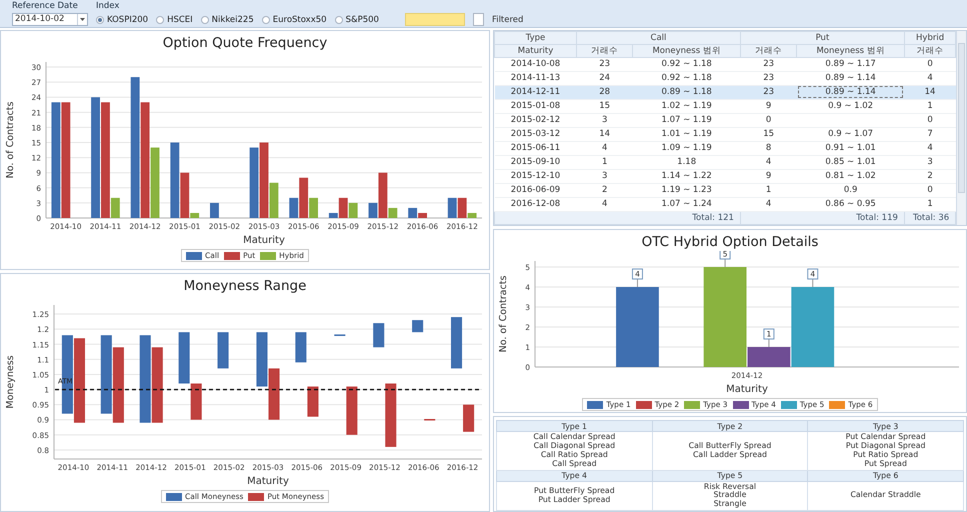  I want to click on table-cell: 28, so click(604, 92).